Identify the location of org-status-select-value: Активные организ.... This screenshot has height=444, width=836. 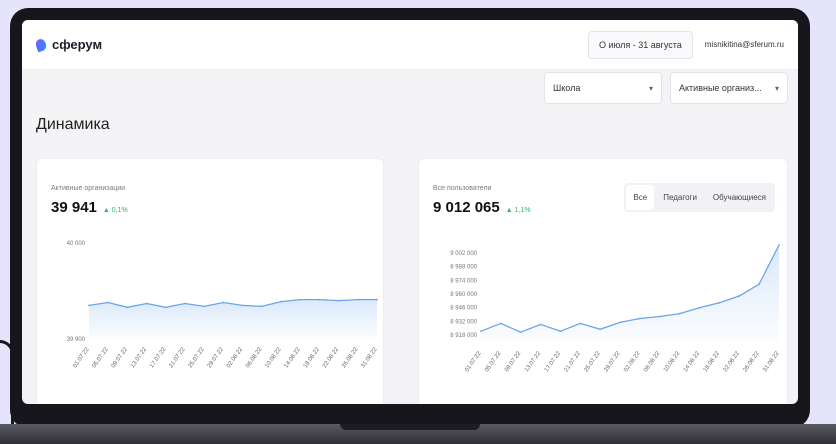
(720, 88).